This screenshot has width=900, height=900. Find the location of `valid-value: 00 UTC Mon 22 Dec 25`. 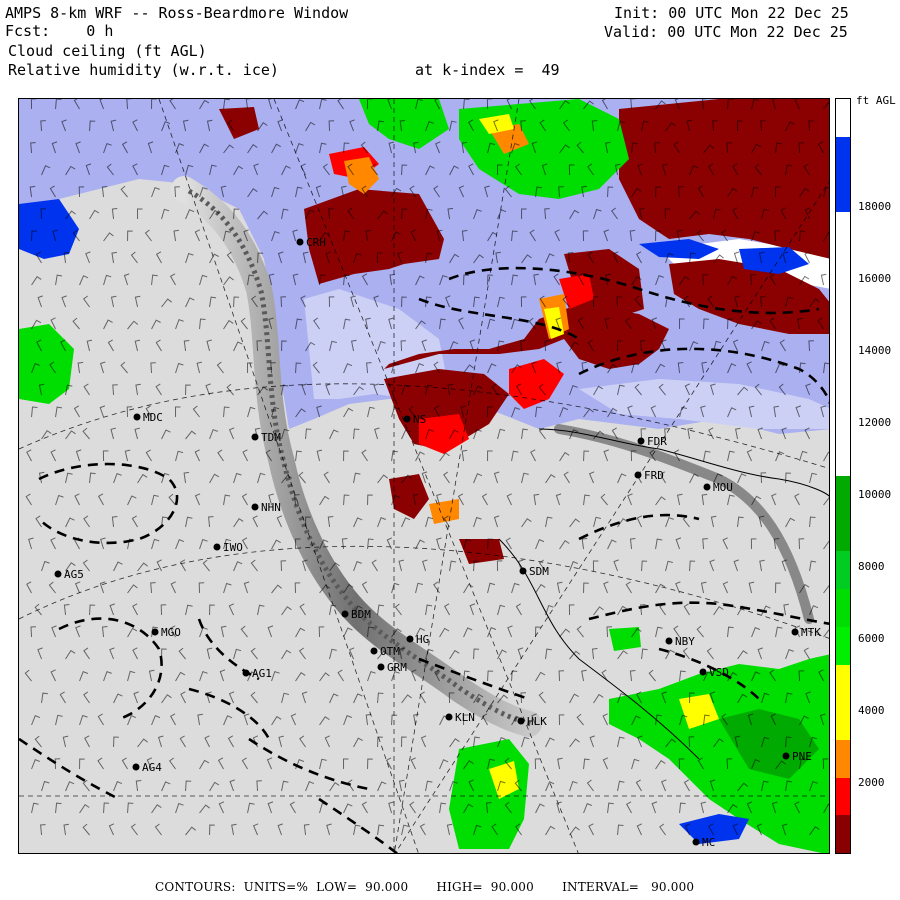

valid-value: 00 UTC Mon 22 Dec 25 is located at coordinates (757, 32).